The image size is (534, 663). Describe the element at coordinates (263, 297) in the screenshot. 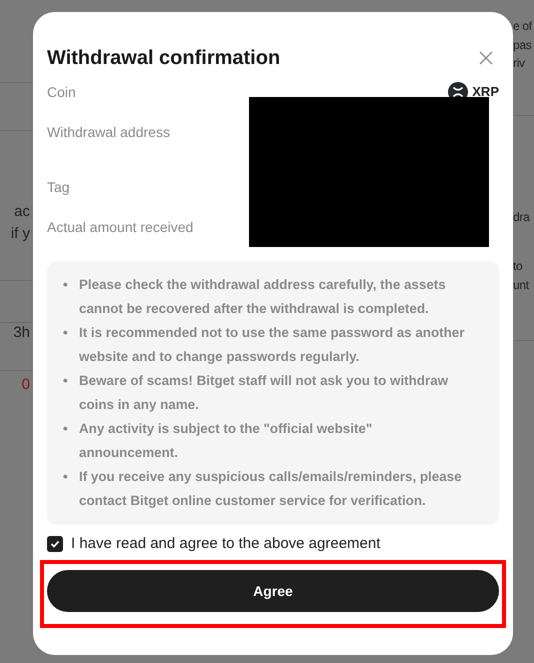

I see `notice-item: Please check the withdrawal address carefully, the assets cannot be recovered after the withdrawal is completed.` at that location.